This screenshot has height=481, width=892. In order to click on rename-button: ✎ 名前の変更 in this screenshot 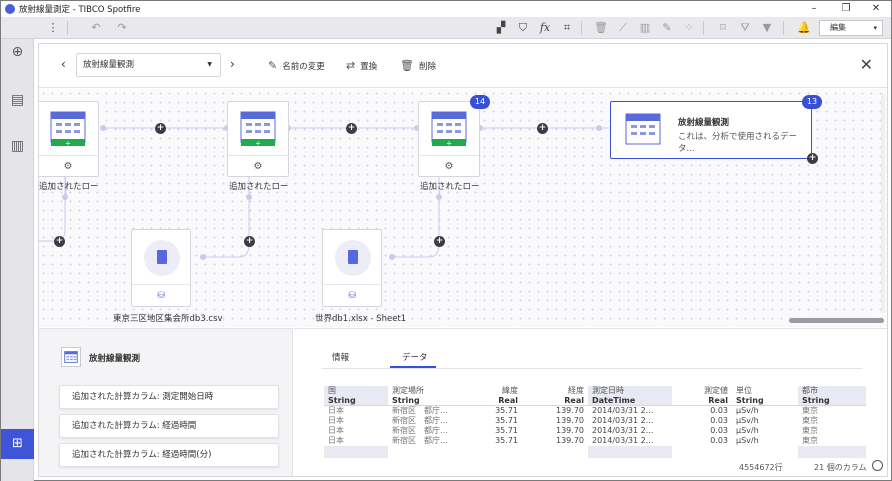, I will do `click(296, 65)`.